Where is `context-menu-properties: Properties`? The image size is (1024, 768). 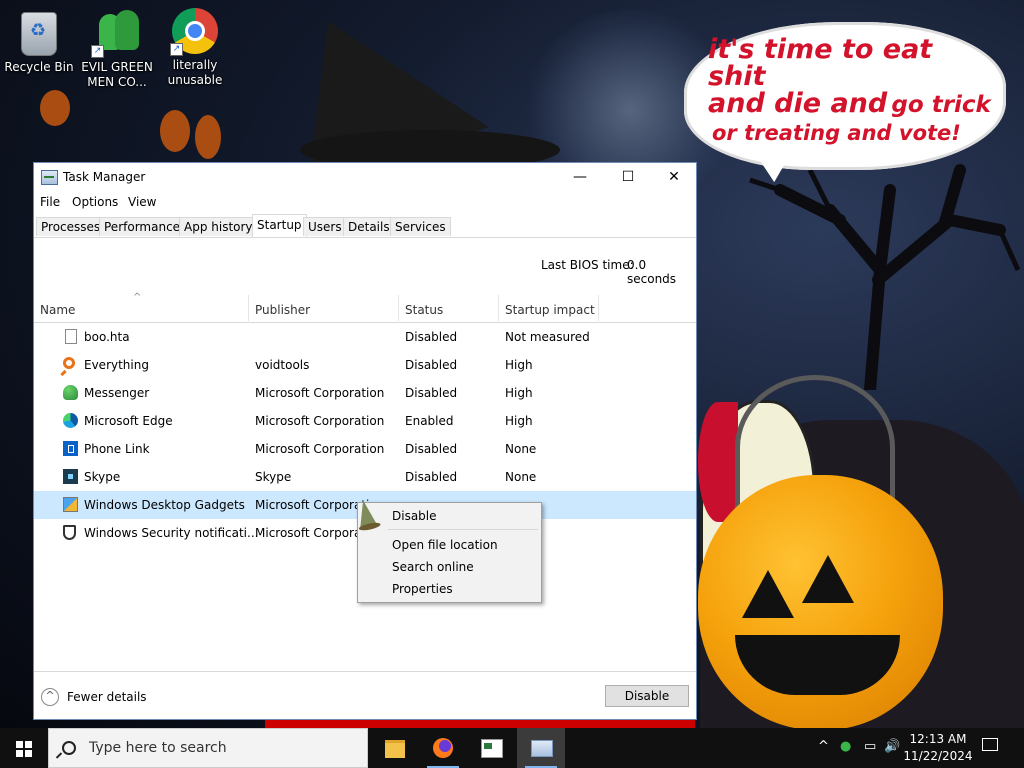
context-menu-properties: Properties is located at coordinates (422, 589).